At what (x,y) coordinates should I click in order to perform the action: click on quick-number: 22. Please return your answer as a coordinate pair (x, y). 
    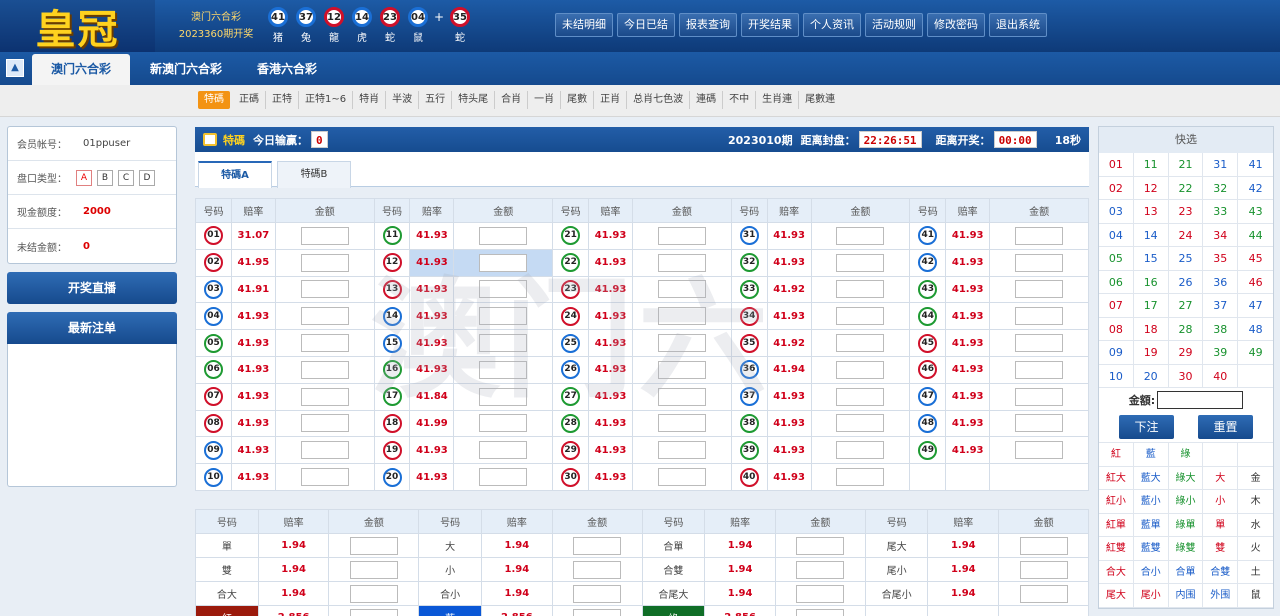
    Looking at the image, I should click on (1186, 188).